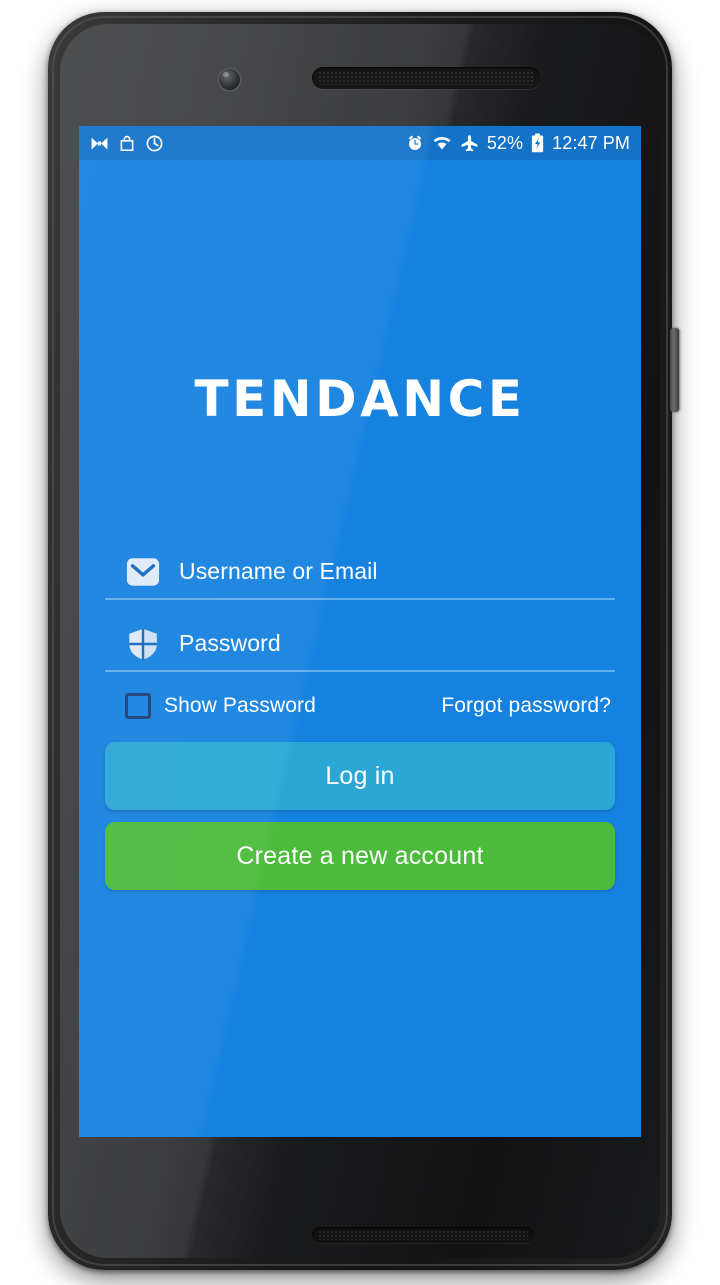  I want to click on shopping-bag-icon, so click(127, 143).